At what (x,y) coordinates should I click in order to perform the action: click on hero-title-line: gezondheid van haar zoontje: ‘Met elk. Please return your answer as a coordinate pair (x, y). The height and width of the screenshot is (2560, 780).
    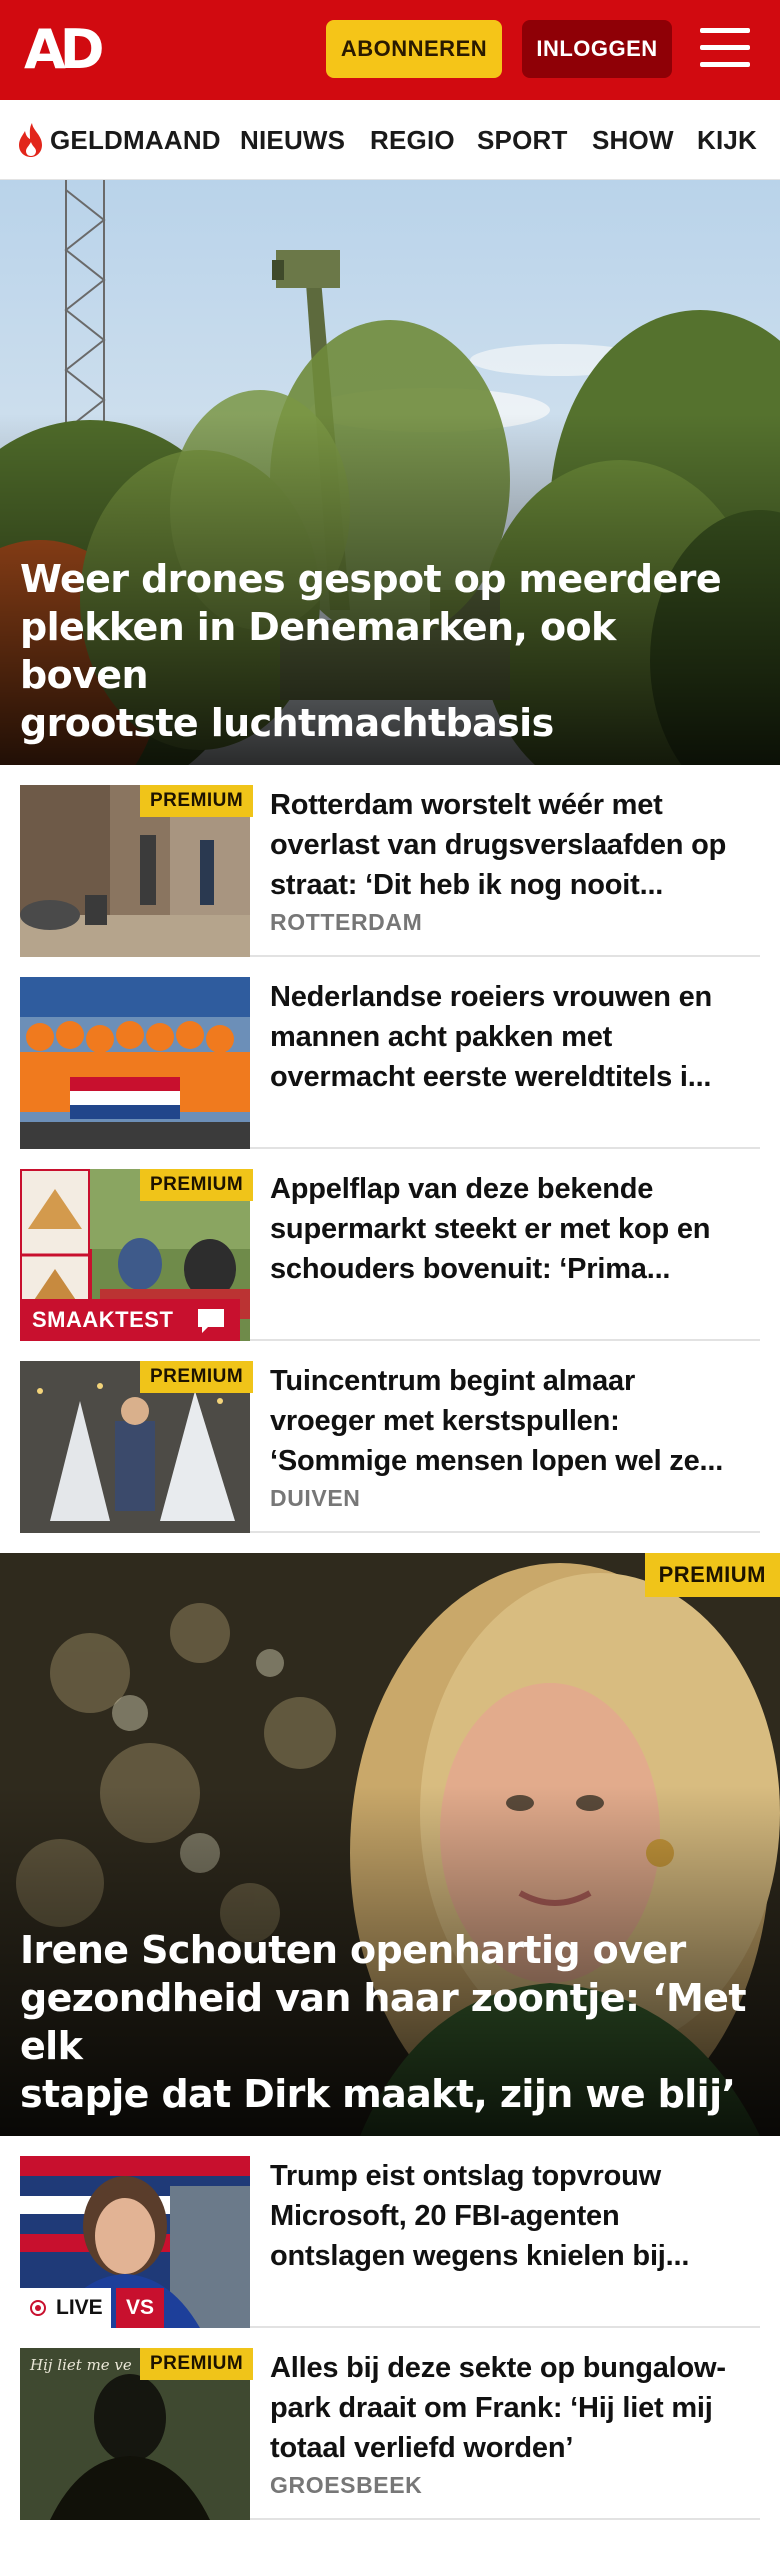
    Looking at the image, I should click on (383, 2022).